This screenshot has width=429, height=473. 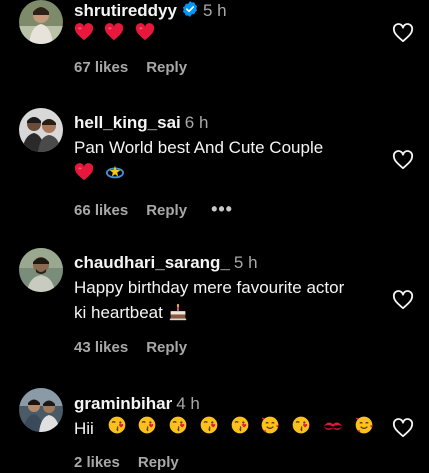 What do you see at coordinates (84, 429) in the screenshot?
I see `comment-text: Hii` at bounding box center [84, 429].